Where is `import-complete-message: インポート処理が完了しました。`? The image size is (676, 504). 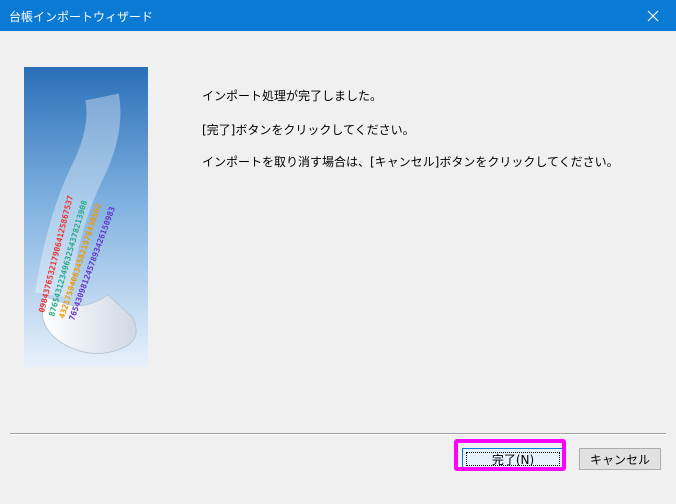 import-complete-message: インポート処理が完了しました。 is located at coordinates (292, 96).